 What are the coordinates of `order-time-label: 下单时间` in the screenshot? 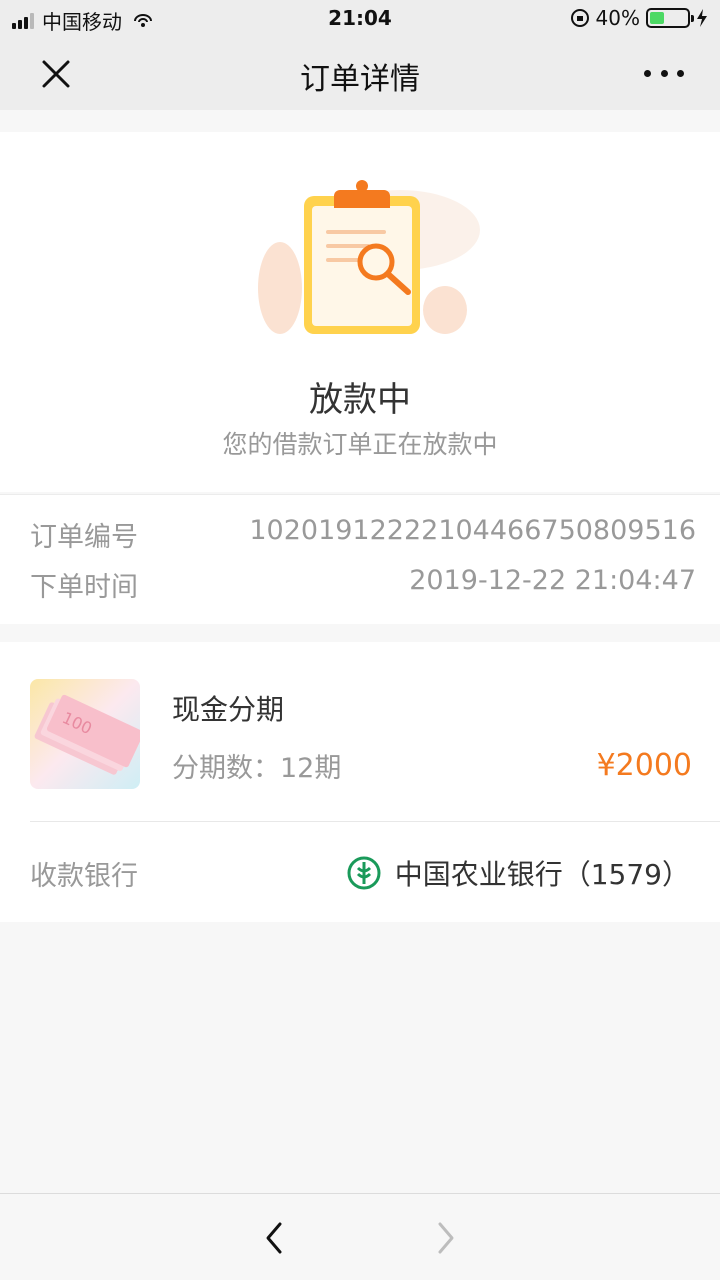 It's located at (84, 587).